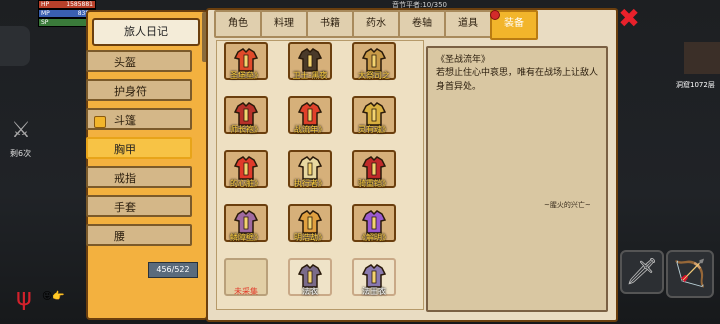  Describe the element at coordinates (702, 58) in the screenshot. I see `minimap` at that location.